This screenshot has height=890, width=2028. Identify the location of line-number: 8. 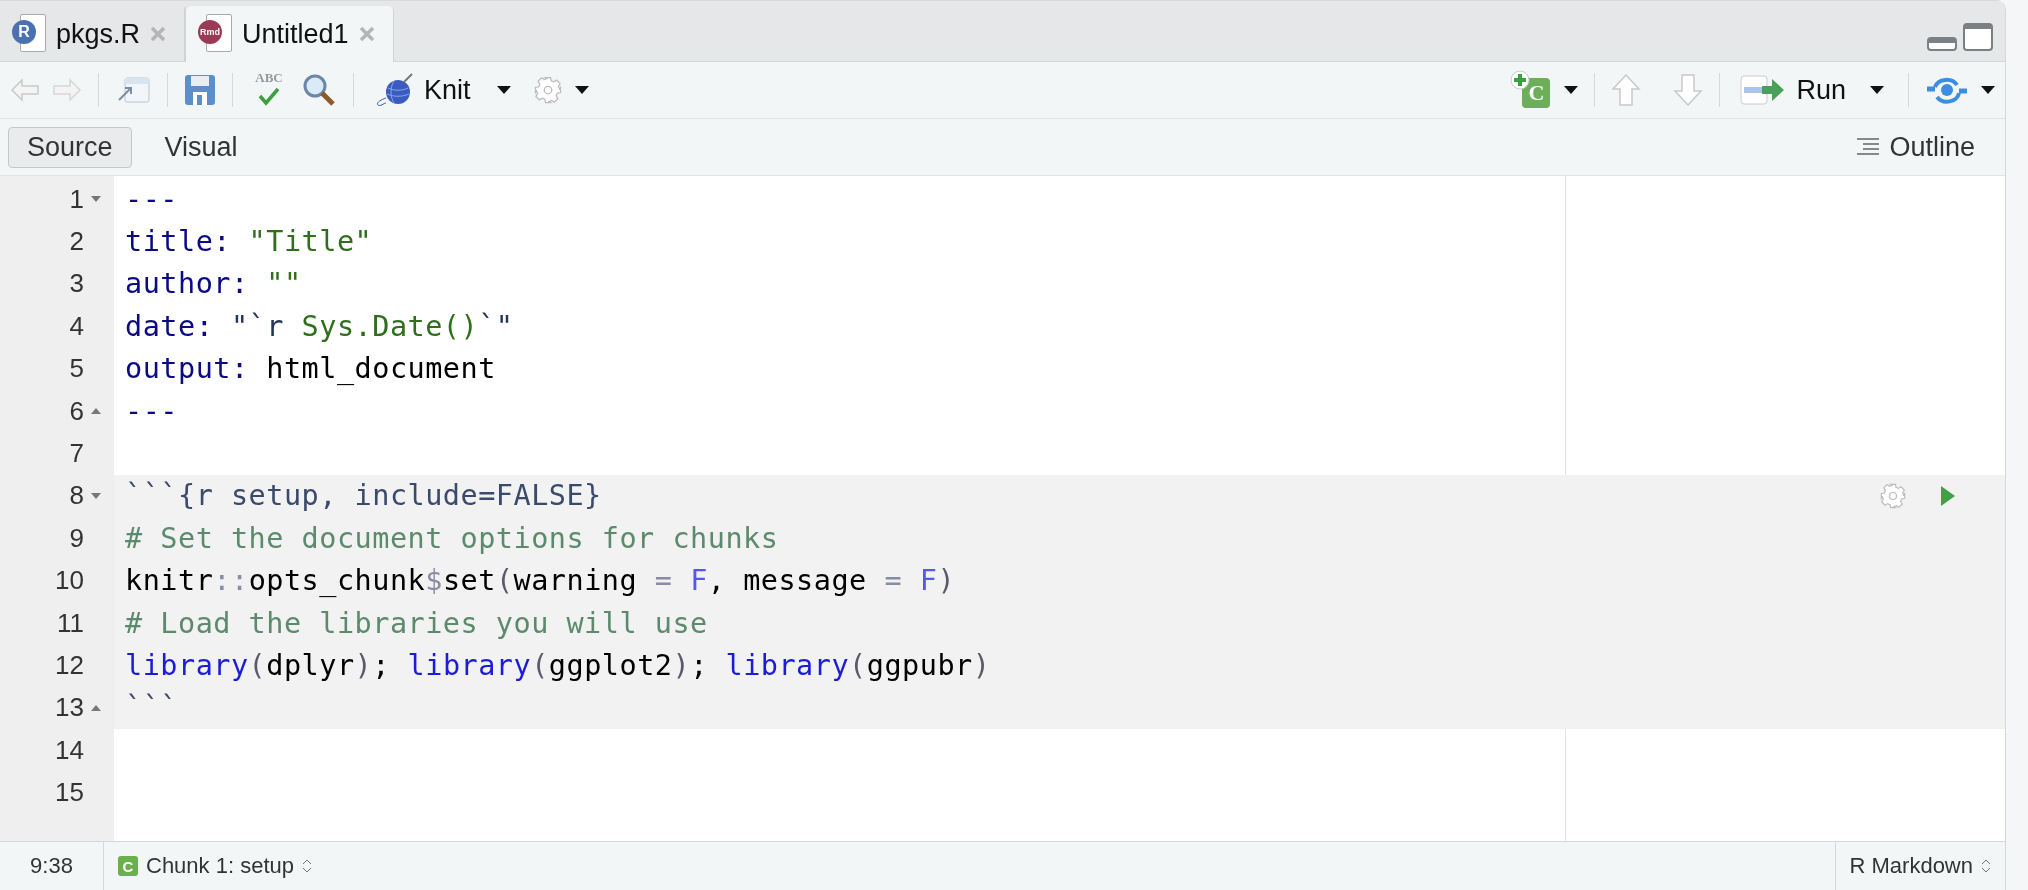
(76, 496).